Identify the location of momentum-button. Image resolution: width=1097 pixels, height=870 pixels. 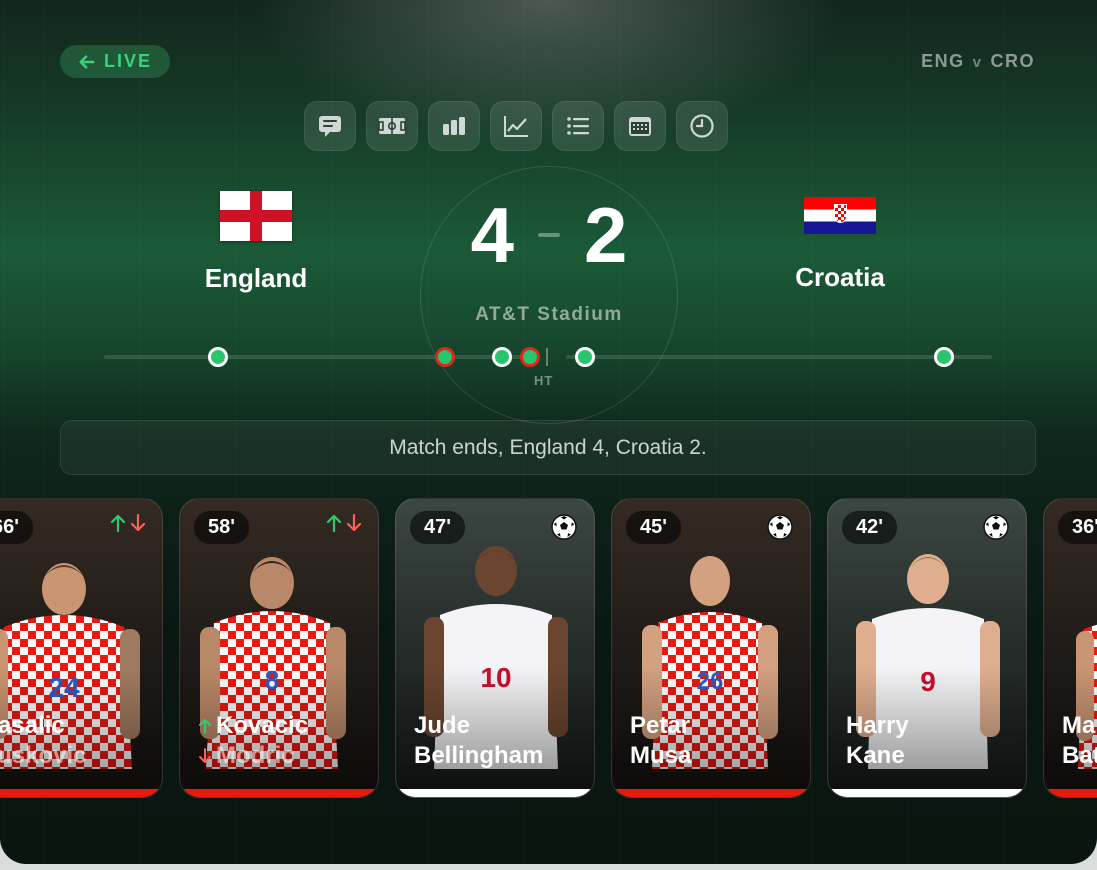
(516, 126).